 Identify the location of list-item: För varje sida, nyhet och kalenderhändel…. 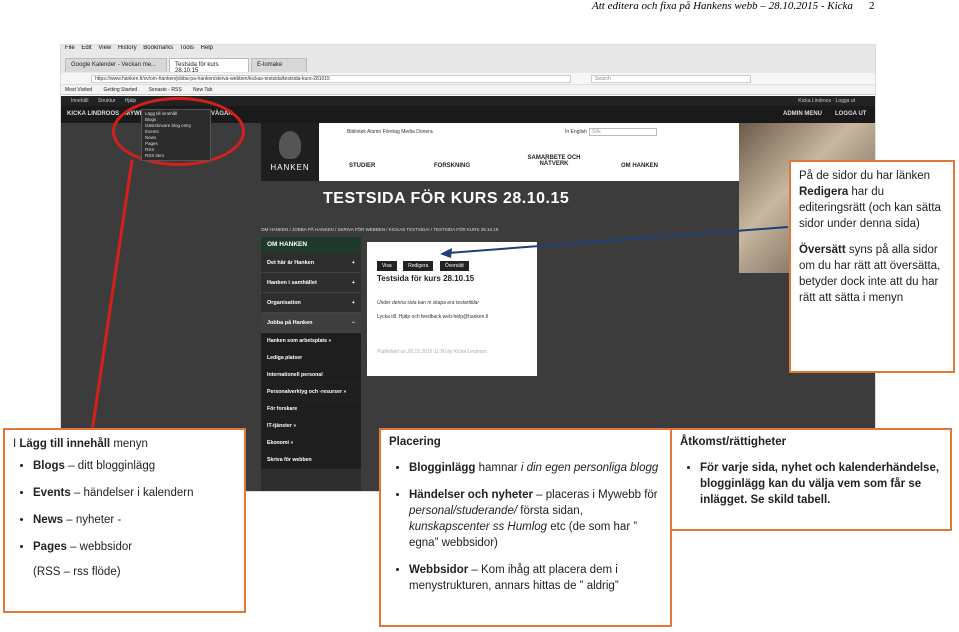
(821, 484).